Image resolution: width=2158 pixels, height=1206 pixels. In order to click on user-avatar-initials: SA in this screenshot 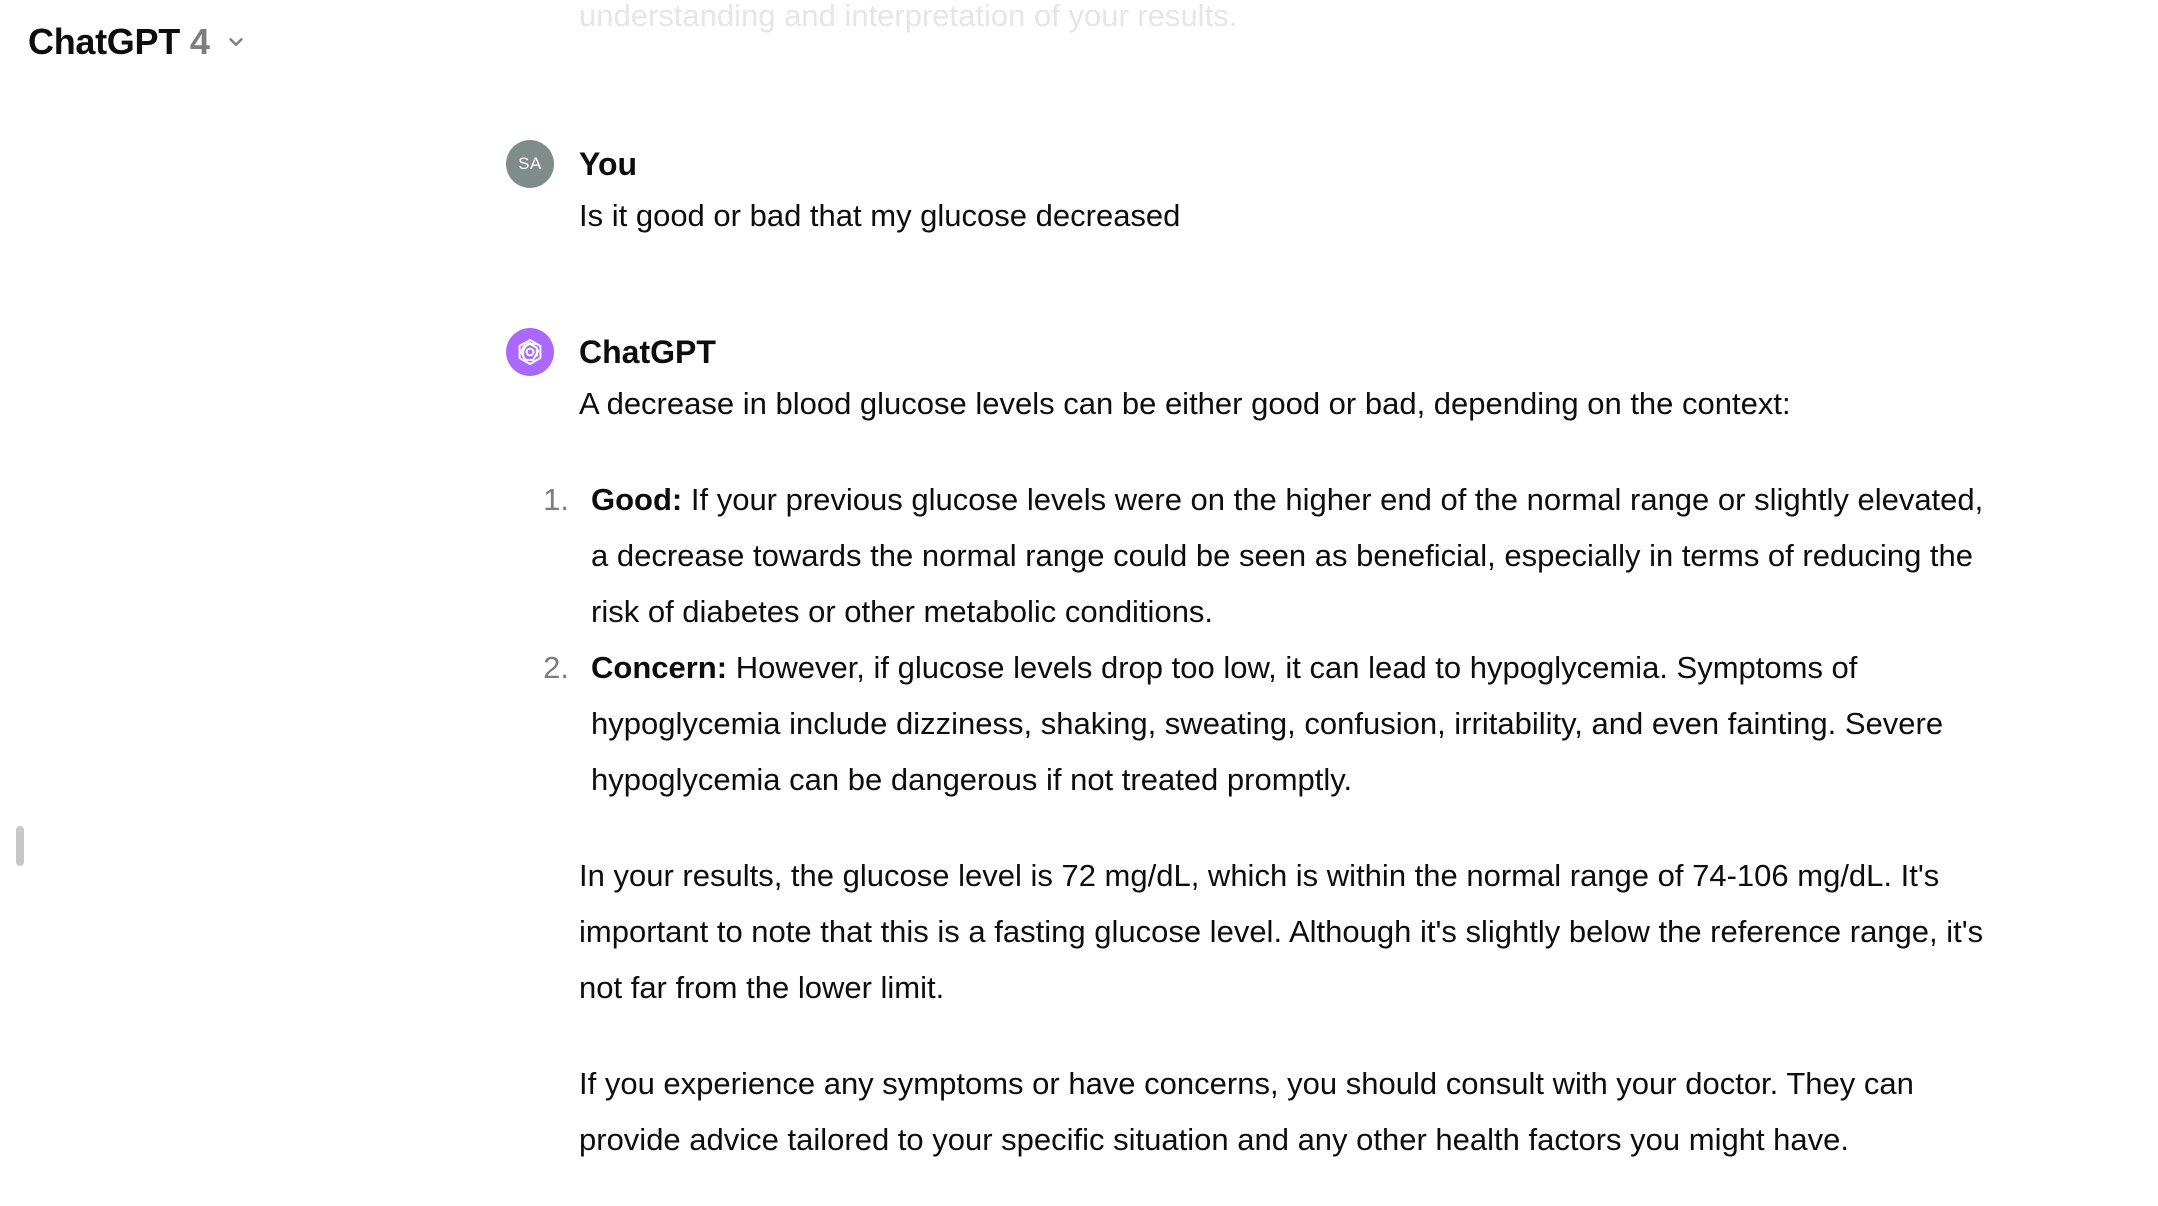, I will do `click(530, 163)`.